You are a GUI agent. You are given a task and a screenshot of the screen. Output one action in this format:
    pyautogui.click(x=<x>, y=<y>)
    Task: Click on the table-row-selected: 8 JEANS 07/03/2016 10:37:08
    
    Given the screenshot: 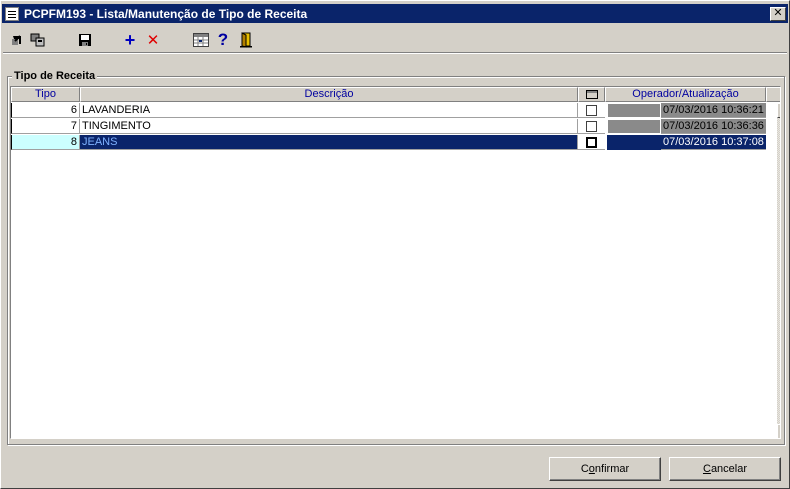 What is the action you would take?
    pyautogui.click(x=388, y=143)
    